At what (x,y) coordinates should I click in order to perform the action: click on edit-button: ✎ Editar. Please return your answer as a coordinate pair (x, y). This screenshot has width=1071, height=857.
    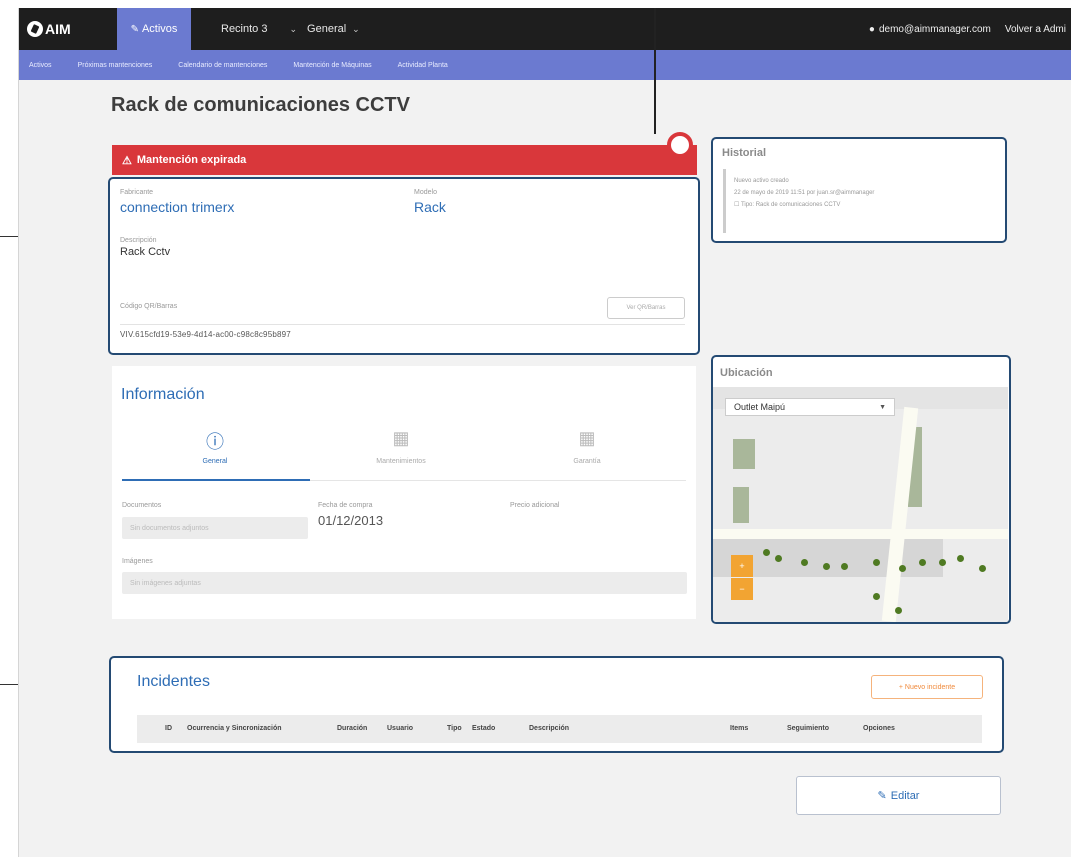
    Looking at the image, I should click on (898, 795).